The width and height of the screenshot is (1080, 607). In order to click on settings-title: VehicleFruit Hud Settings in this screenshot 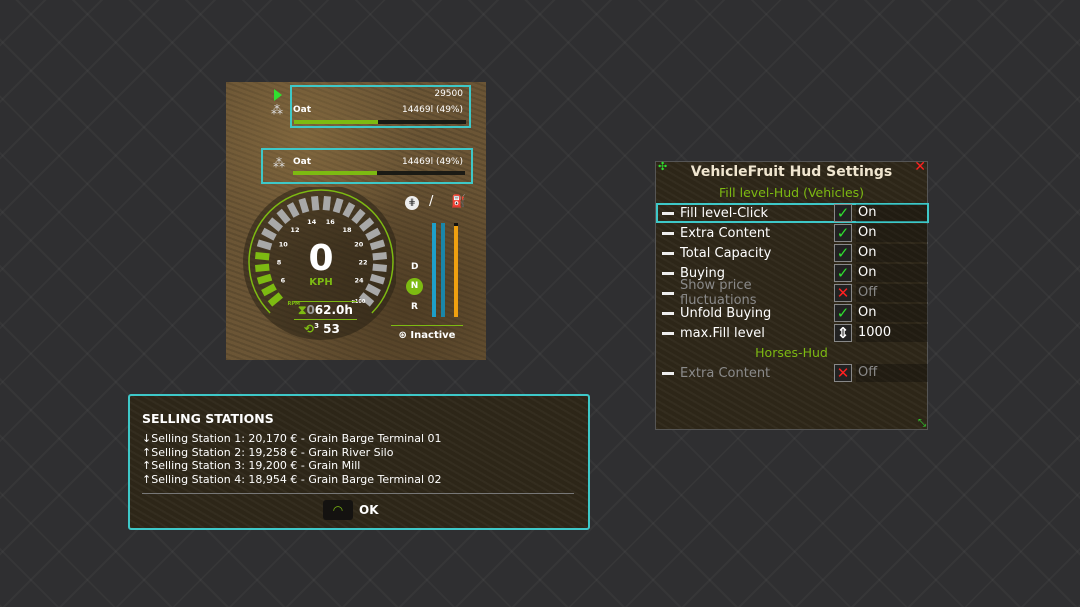, I will do `click(791, 172)`.